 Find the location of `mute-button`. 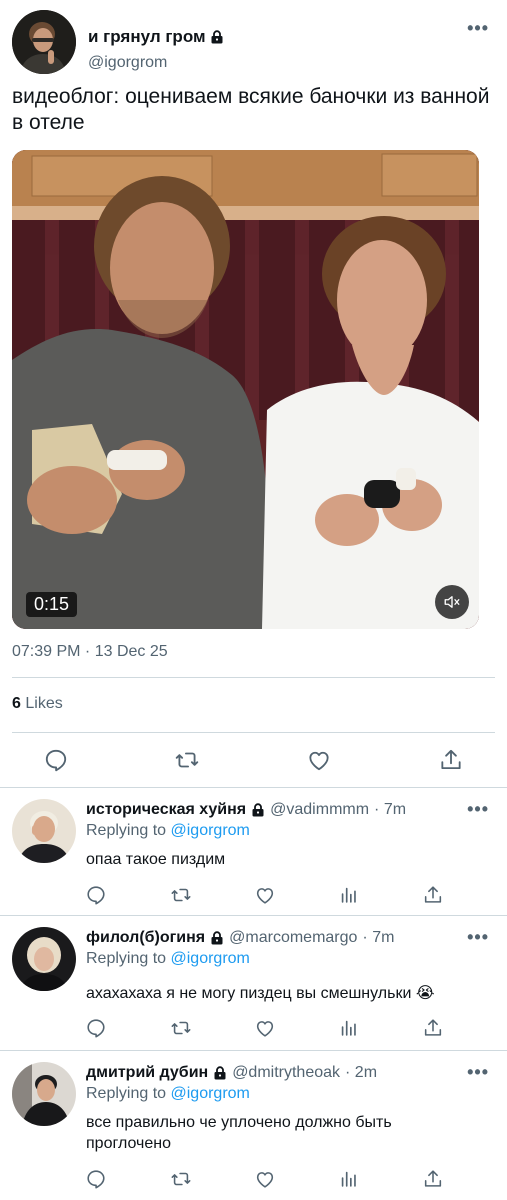

mute-button is located at coordinates (452, 602).